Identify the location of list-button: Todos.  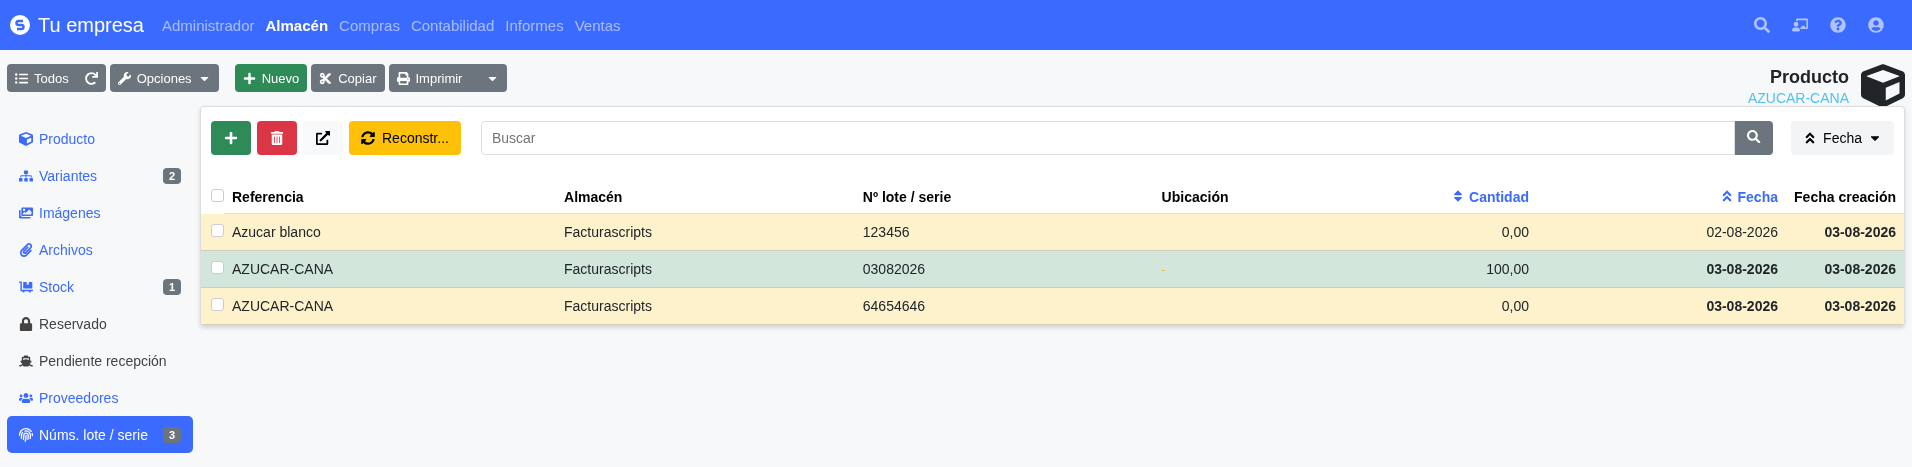
(56, 78).